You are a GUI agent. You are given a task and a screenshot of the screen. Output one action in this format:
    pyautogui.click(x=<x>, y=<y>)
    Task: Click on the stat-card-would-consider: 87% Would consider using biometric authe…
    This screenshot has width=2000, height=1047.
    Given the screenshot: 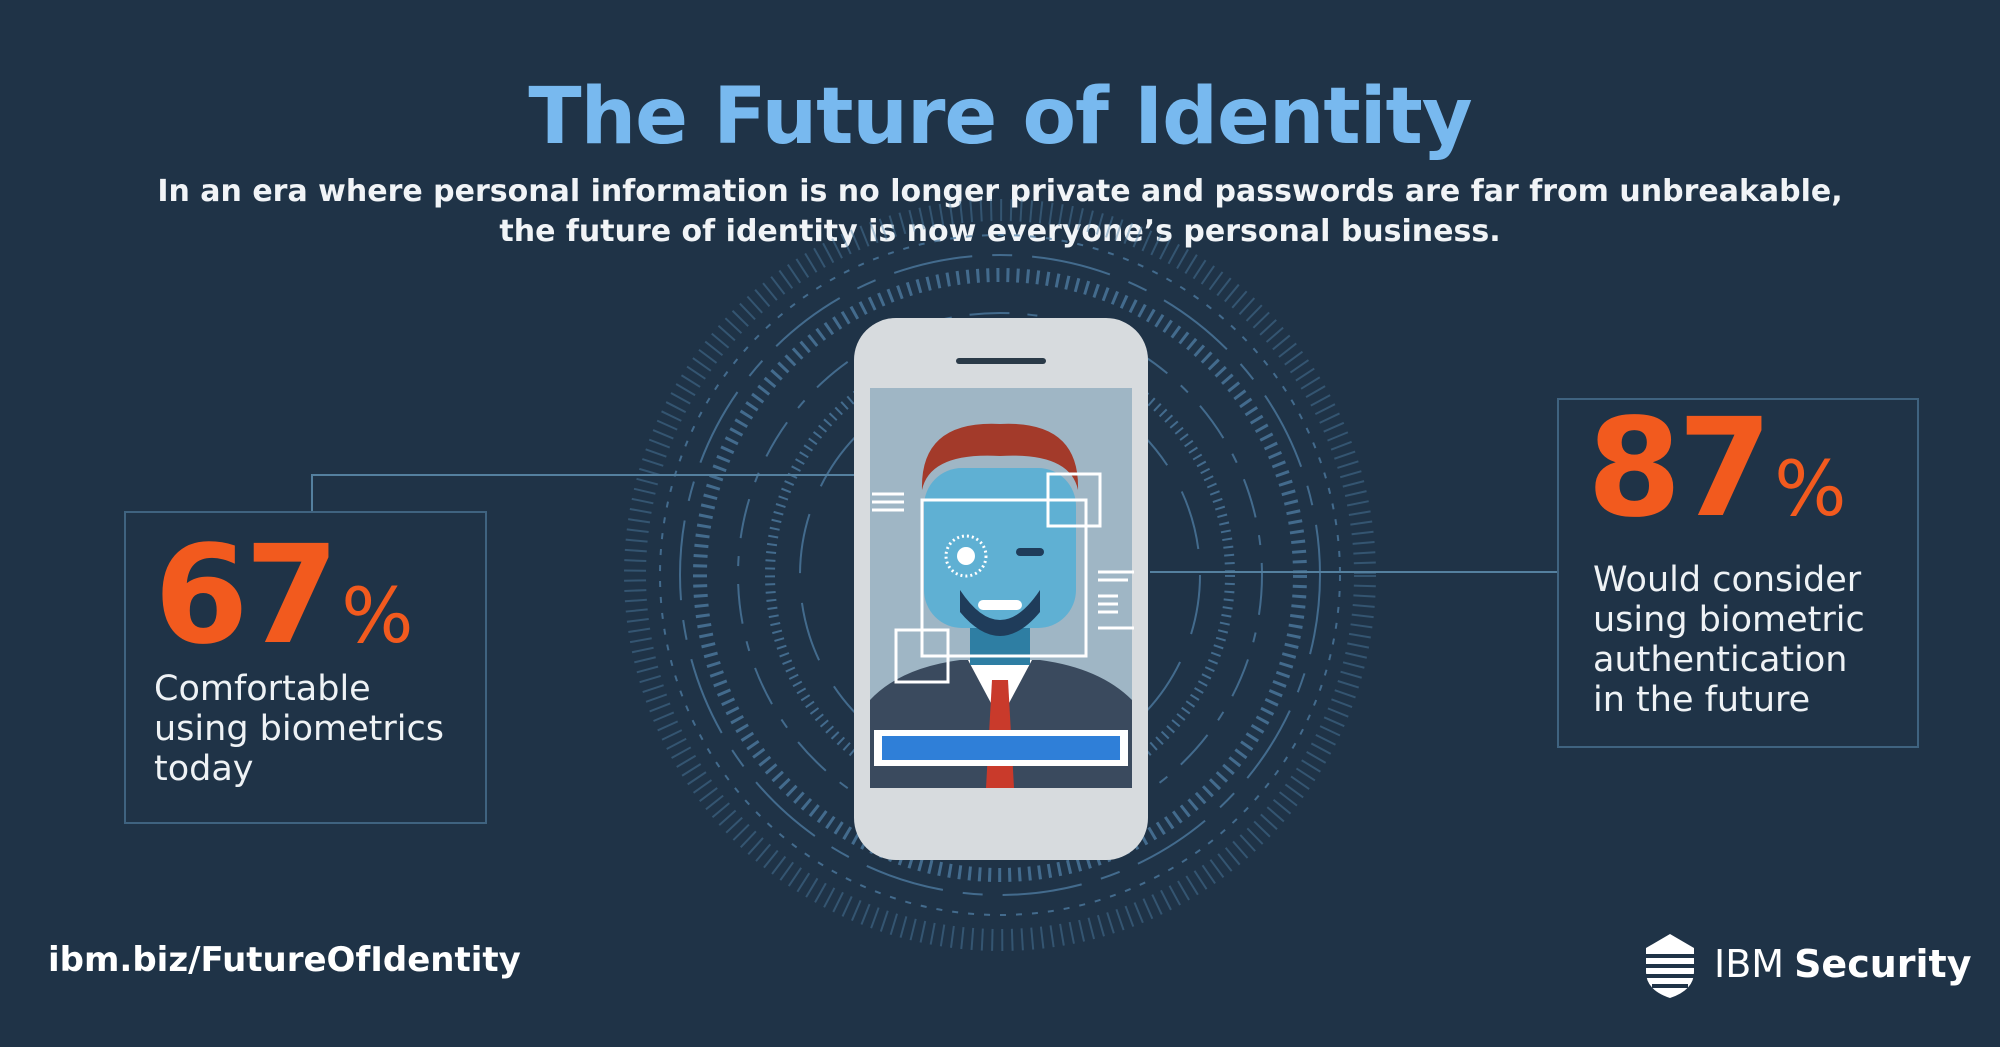 What is the action you would take?
    pyautogui.click(x=1738, y=569)
    